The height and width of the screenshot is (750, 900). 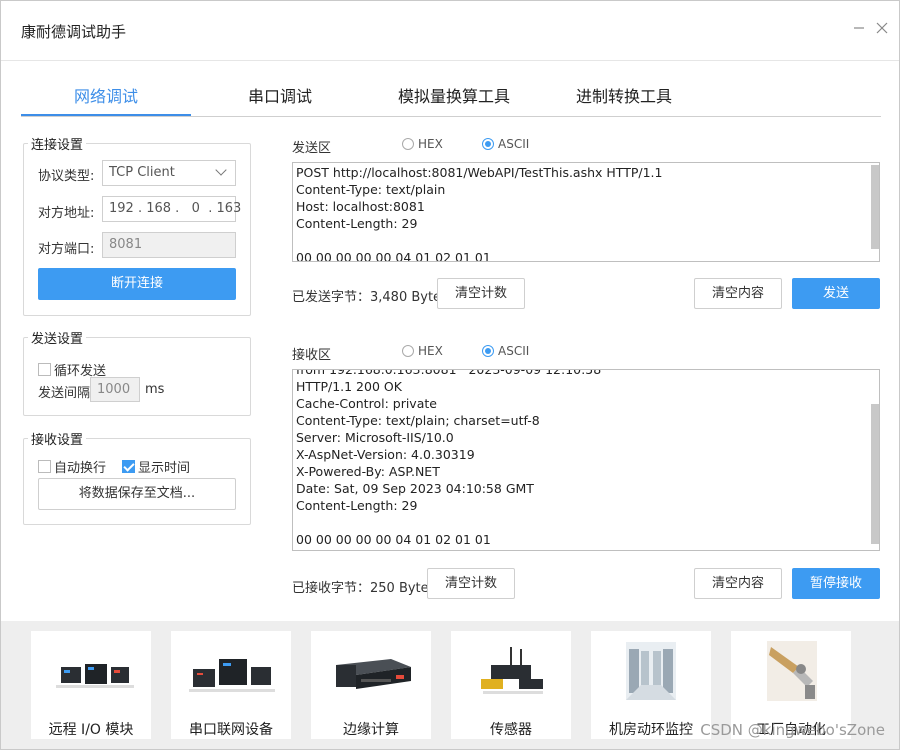 What do you see at coordinates (450, 31) in the screenshot?
I see `title-bar: 康耐德调试助手` at bounding box center [450, 31].